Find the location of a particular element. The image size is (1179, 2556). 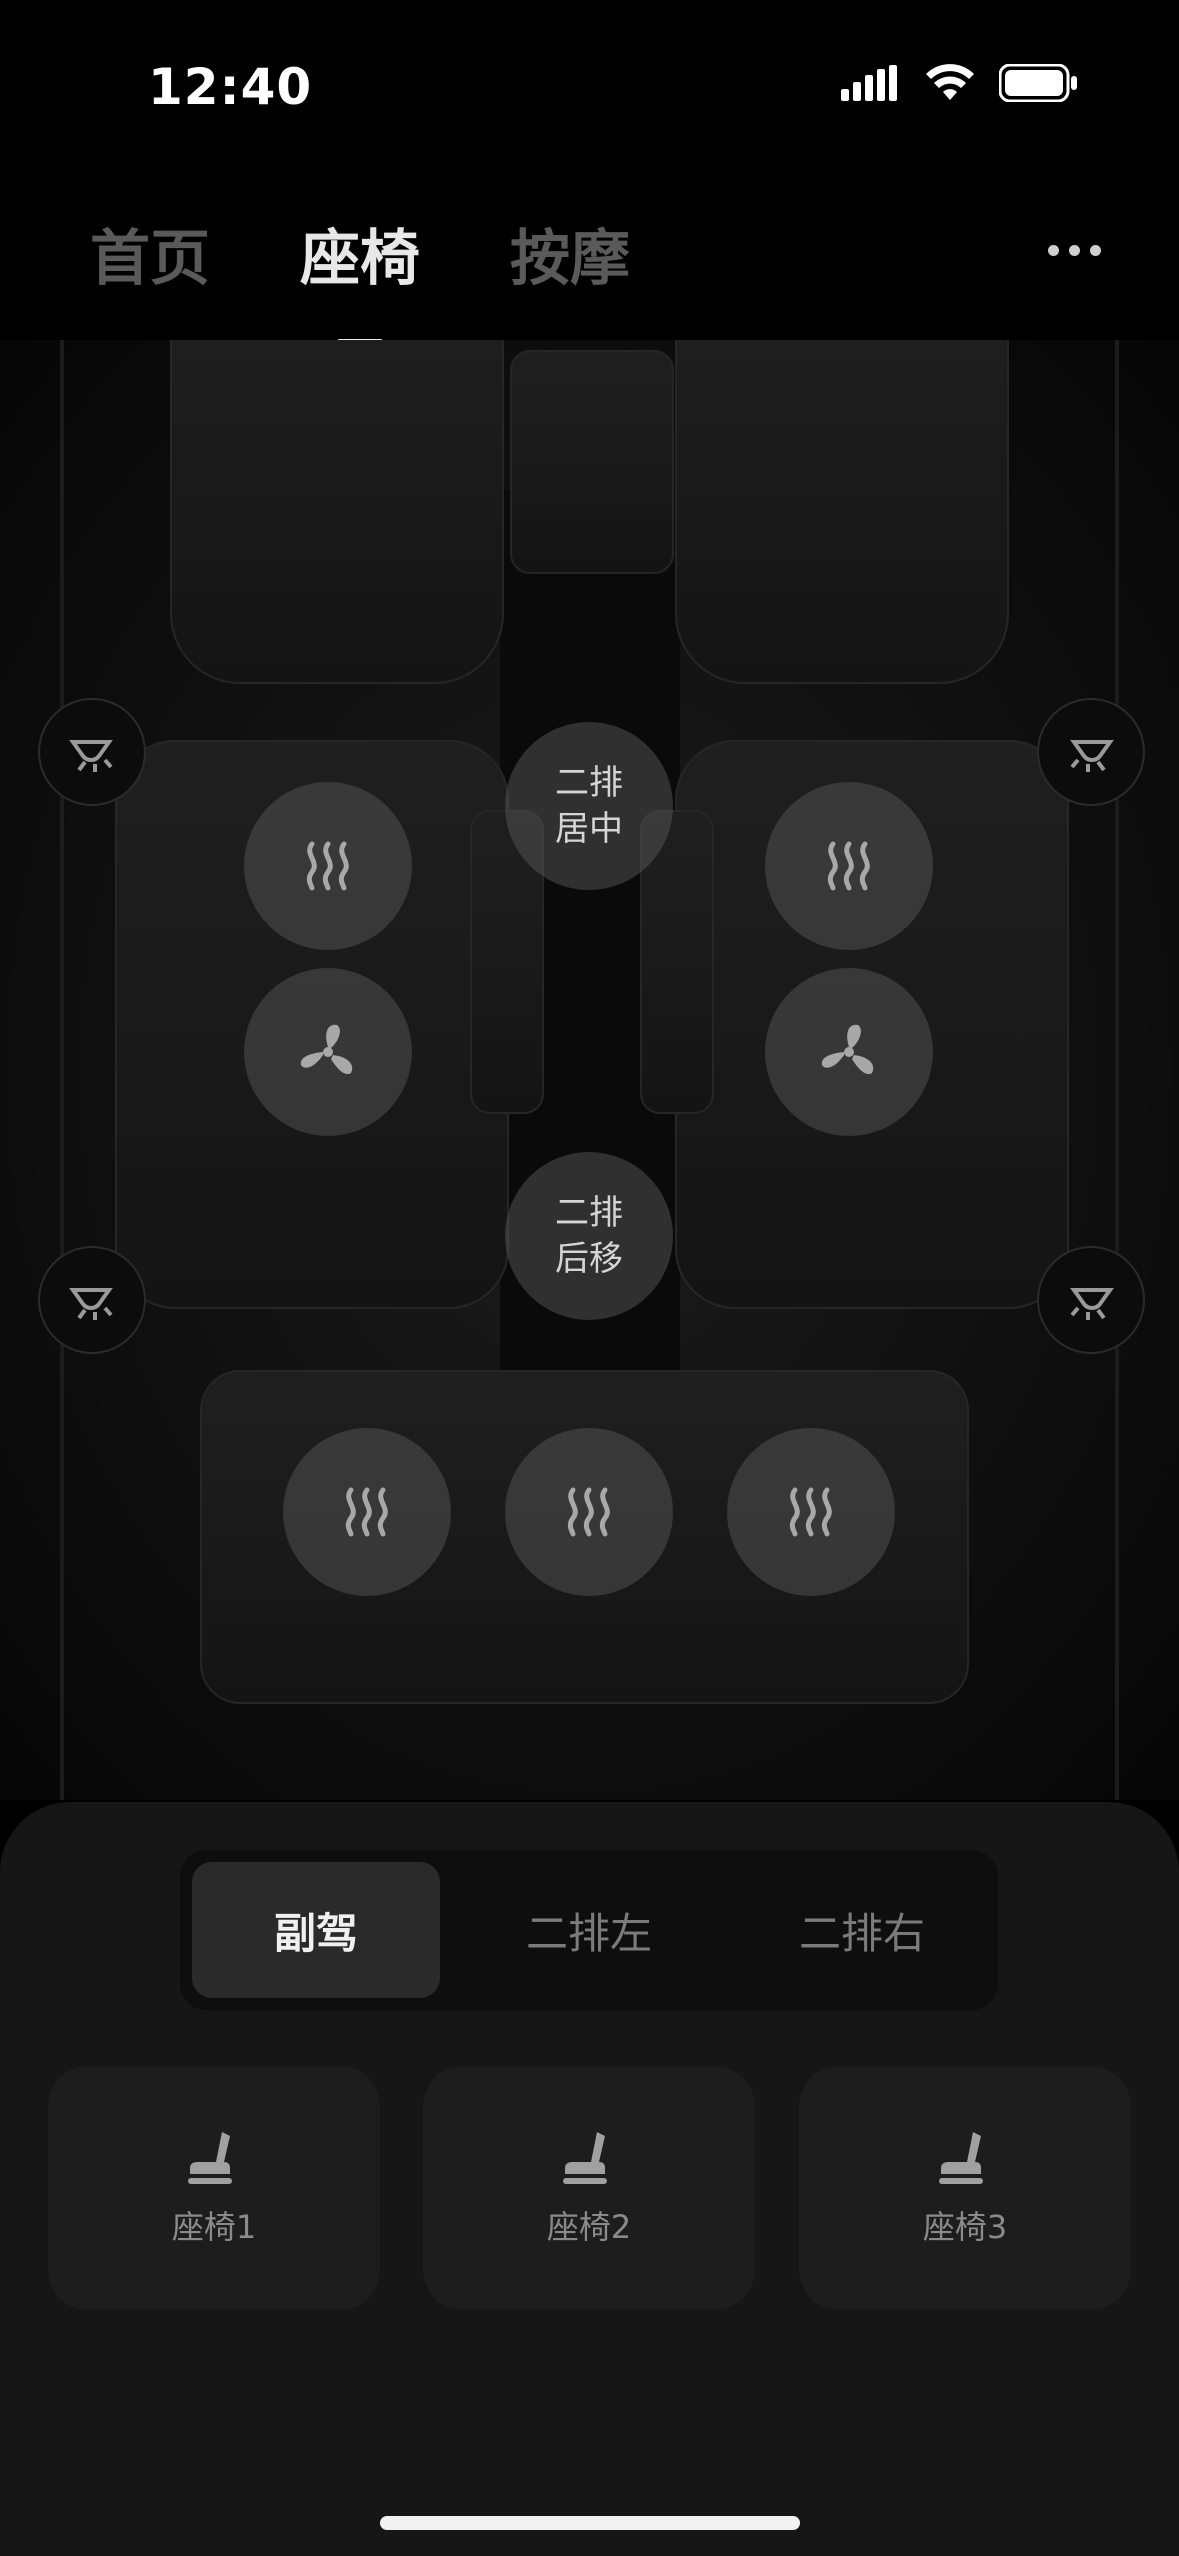

row2-right-heat-button is located at coordinates (849, 866).